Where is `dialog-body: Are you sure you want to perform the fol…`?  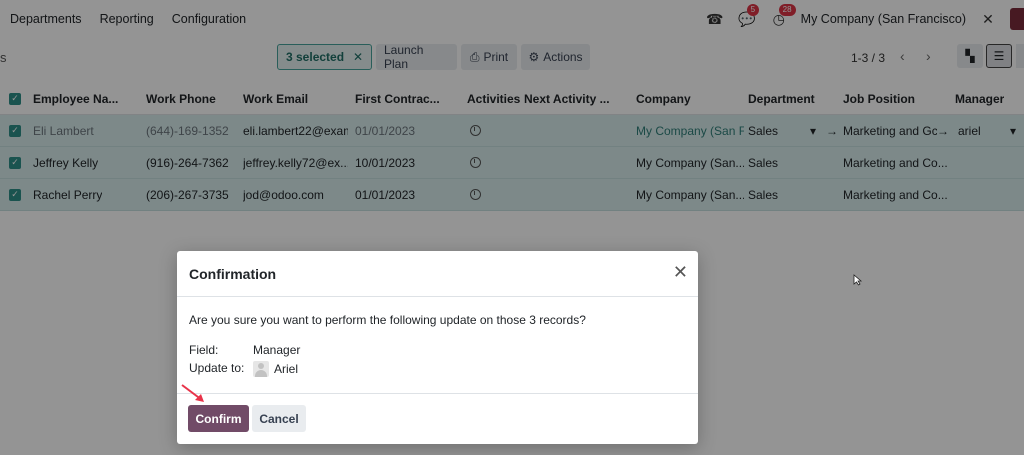
dialog-body: Are you sure you want to perform the fol… is located at coordinates (437, 345).